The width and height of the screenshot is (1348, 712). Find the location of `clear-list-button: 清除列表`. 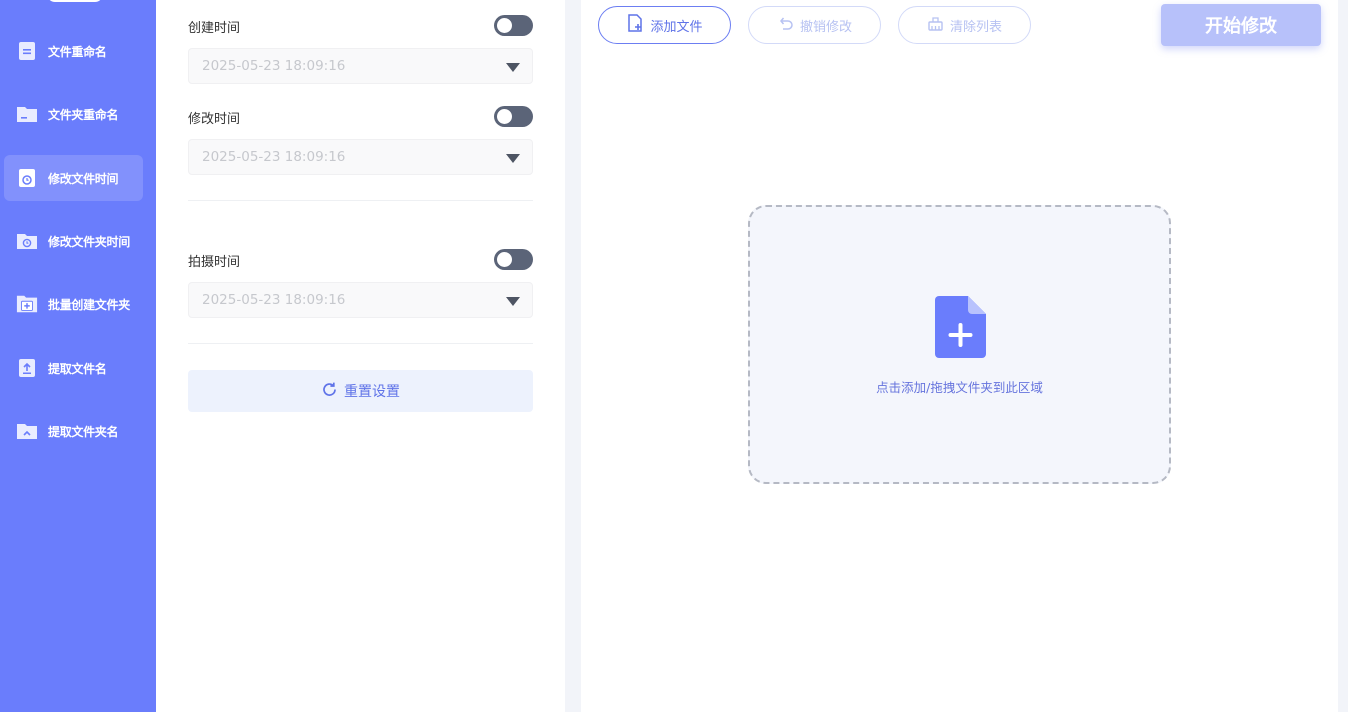

clear-list-button: 清除列表 is located at coordinates (964, 25).